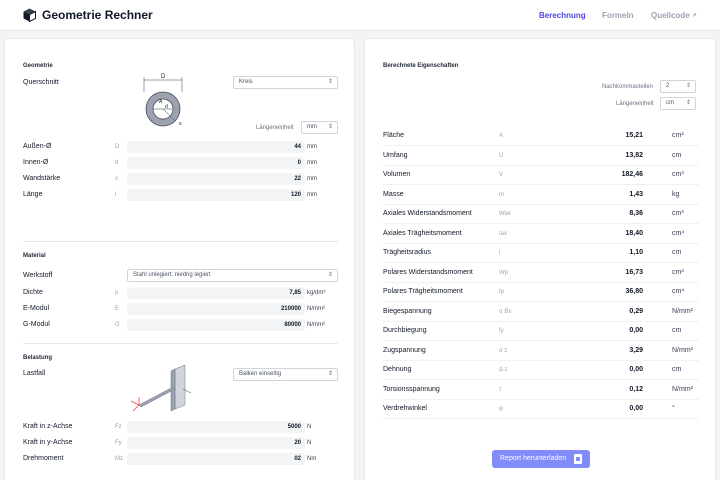 Image resolution: width=720 pixels, height=480 pixels. What do you see at coordinates (422, 233) in the screenshot?
I see `result-label: Axiales Trägheitsmoment` at bounding box center [422, 233].